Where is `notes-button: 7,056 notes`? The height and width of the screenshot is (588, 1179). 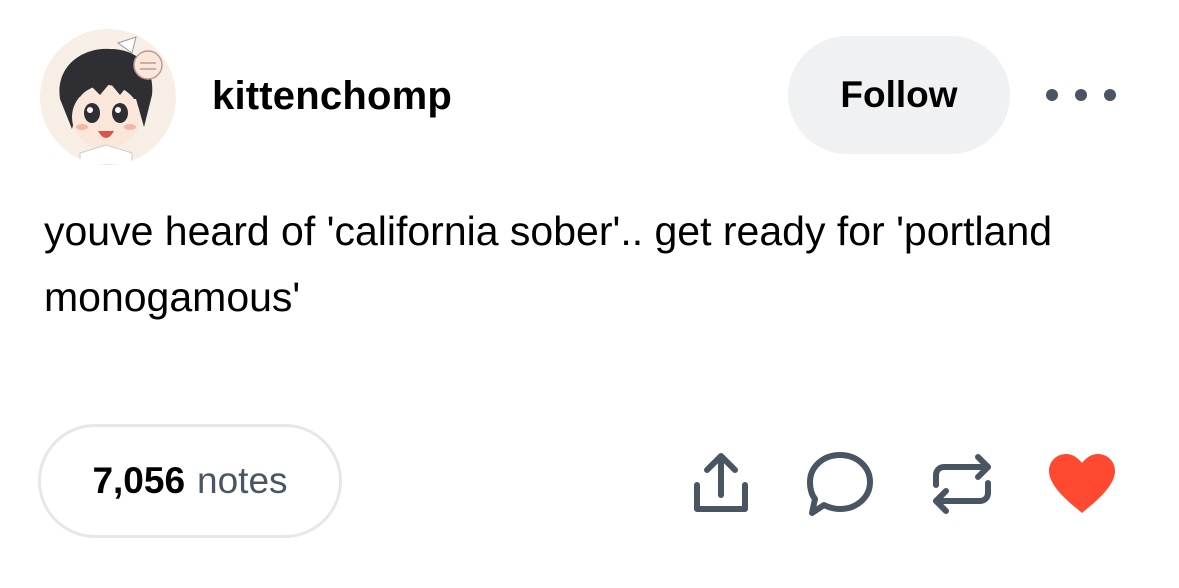 notes-button: 7,056 notes is located at coordinates (190, 481).